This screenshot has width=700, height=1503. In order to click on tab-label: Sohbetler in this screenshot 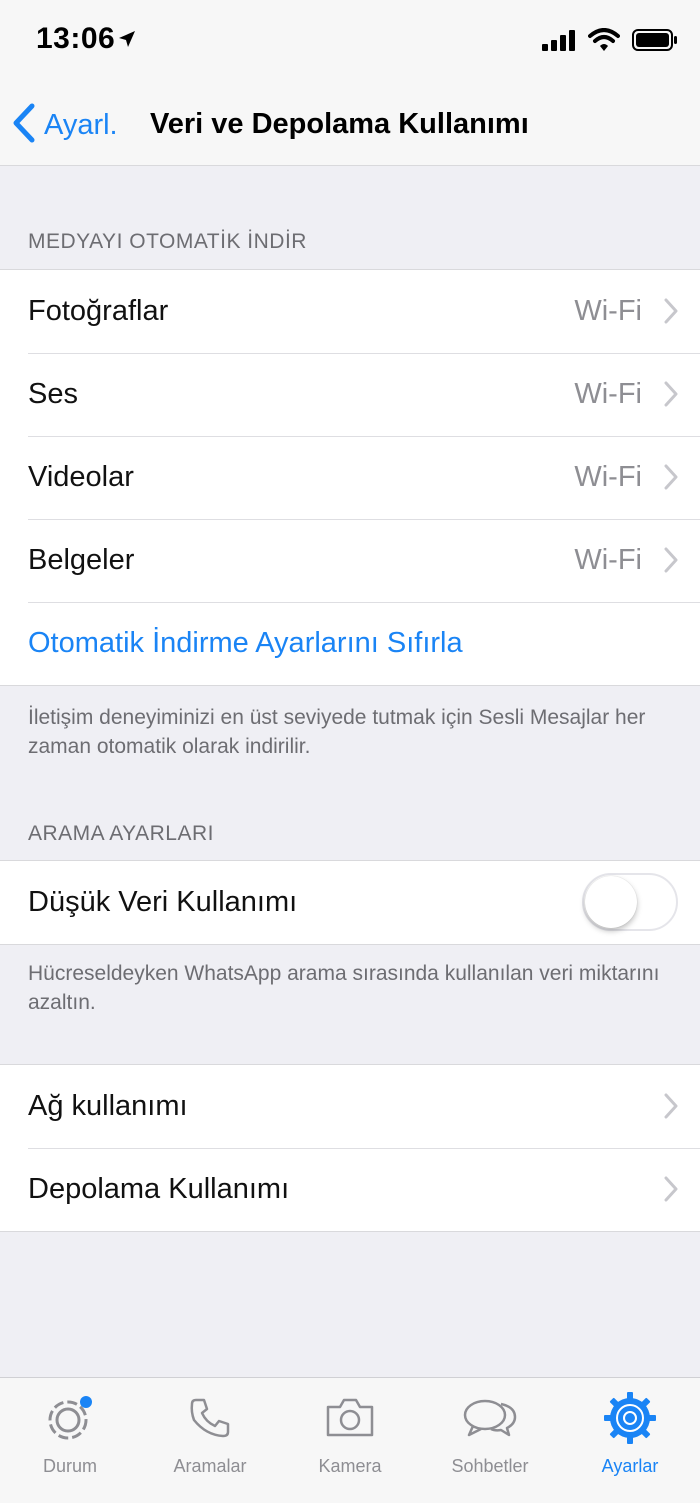, I will do `click(490, 1466)`.